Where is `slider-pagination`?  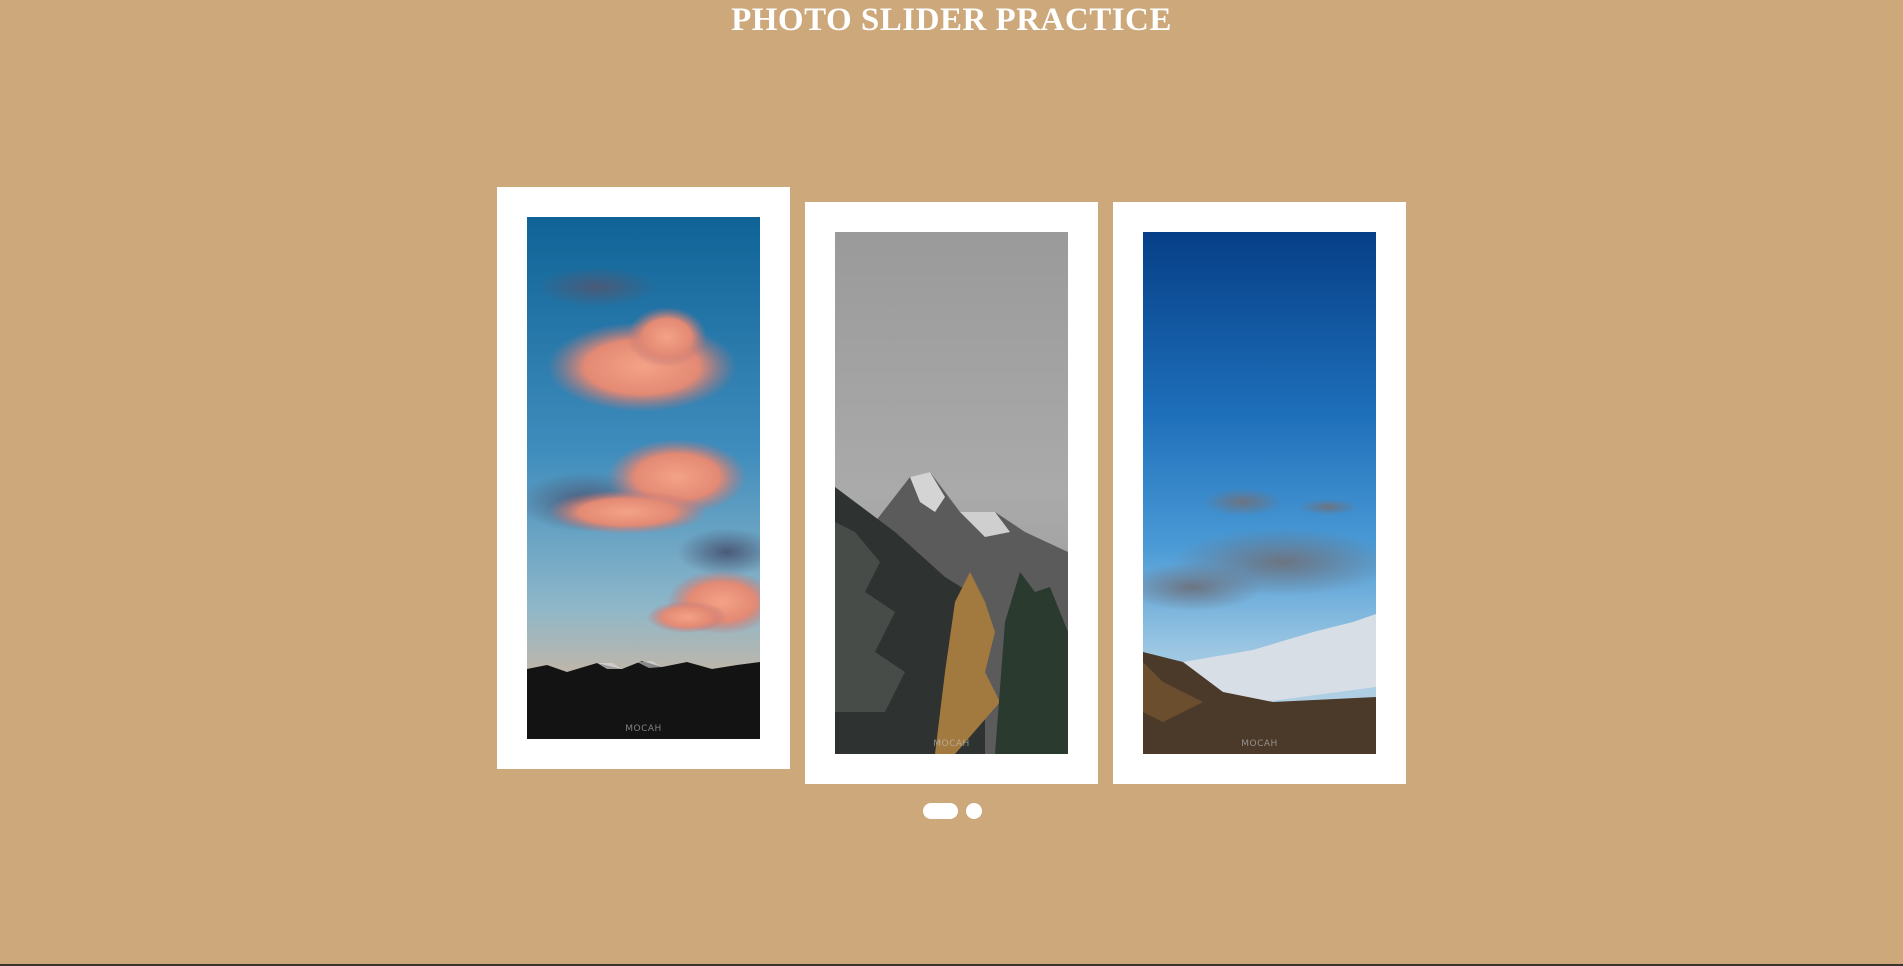 slider-pagination is located at coordinates (952, 811).